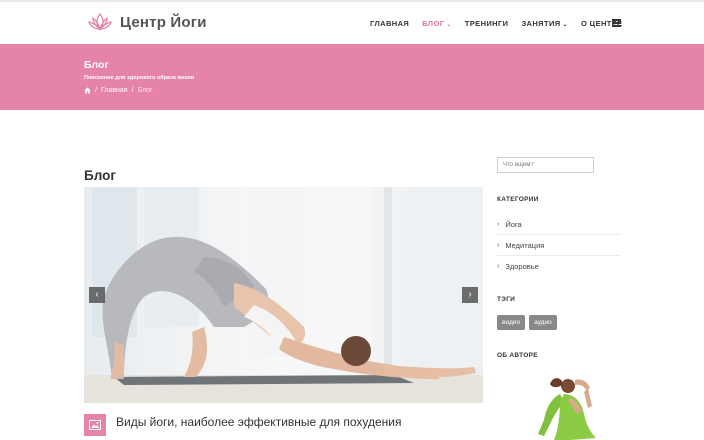 This screenshot has width=704, height=440. I want to click on author-photo, so click(567, 409).